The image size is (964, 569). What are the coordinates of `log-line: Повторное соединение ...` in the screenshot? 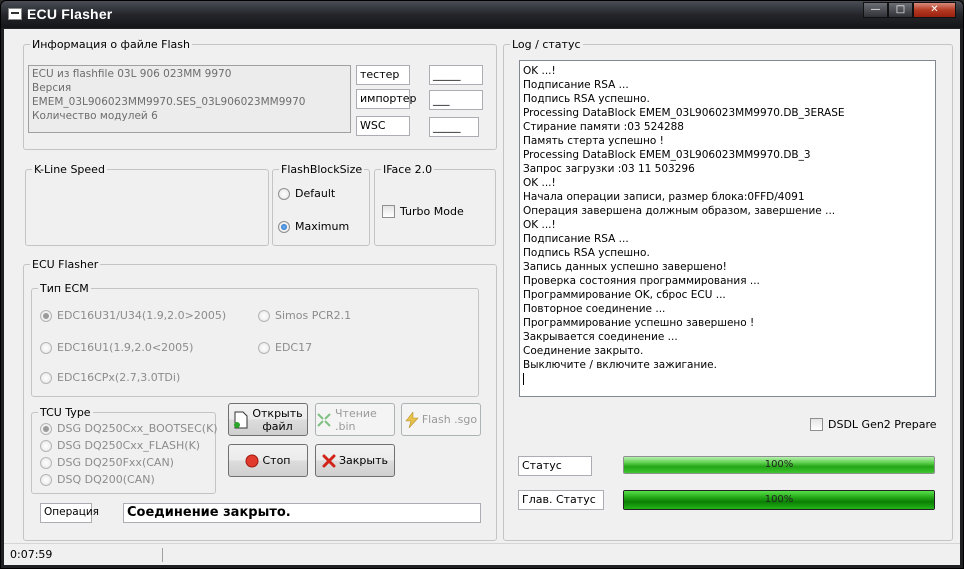 It's located at (594, 309).